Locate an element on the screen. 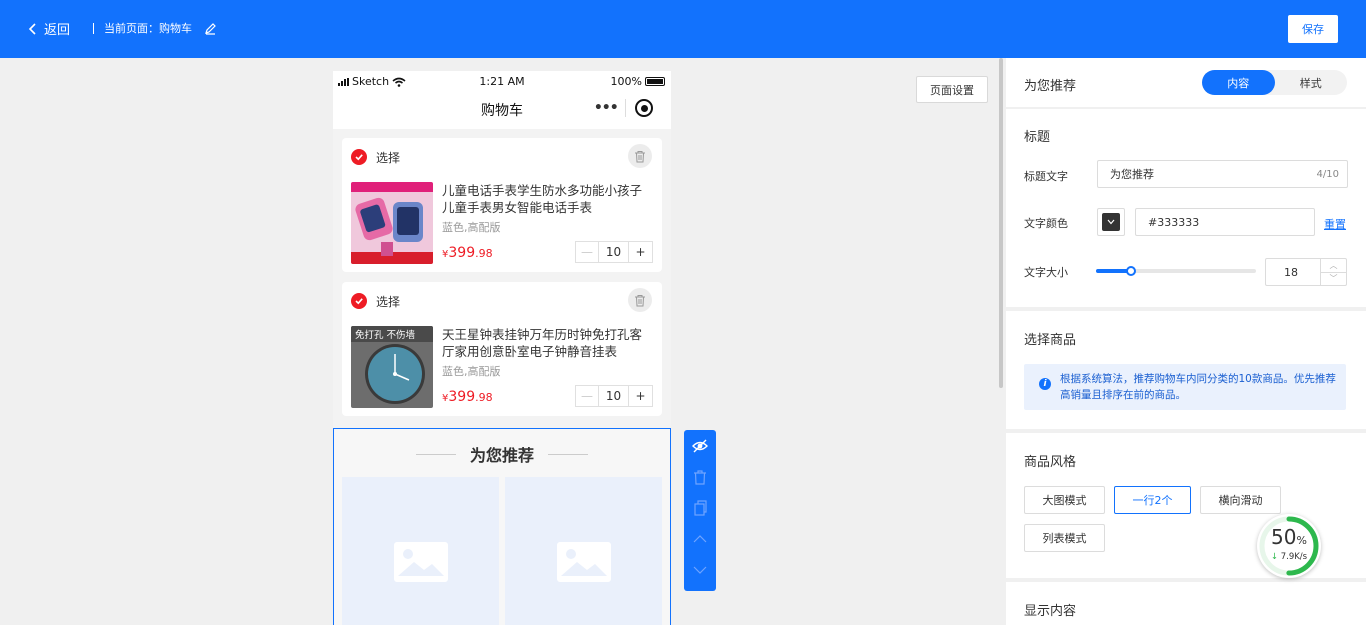  product-name: 天王星钟表挂钟万年历时钟免打孔客厅家用创意卧室电子钟静音挂表 is located at coordinates (547, 343).